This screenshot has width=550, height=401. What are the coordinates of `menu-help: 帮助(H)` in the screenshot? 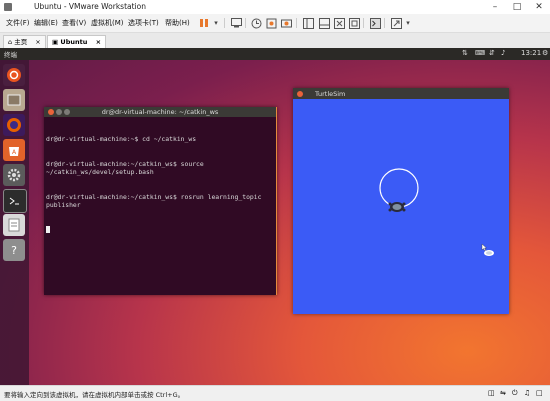 It's located at (177, 23).